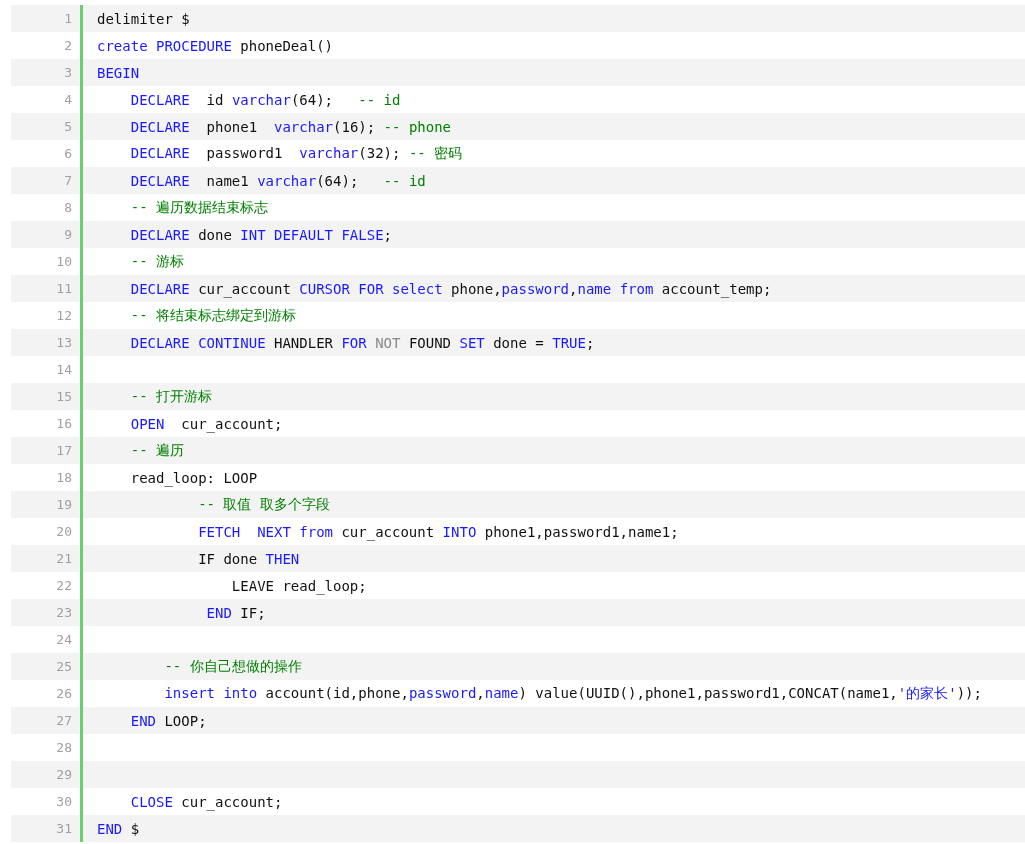 The height and width of the screenshot is (844, 1025). What do you see at coordinates (64, 423) in the screenshot?
I see `line-number: 16` at bounding box center [64, 423].